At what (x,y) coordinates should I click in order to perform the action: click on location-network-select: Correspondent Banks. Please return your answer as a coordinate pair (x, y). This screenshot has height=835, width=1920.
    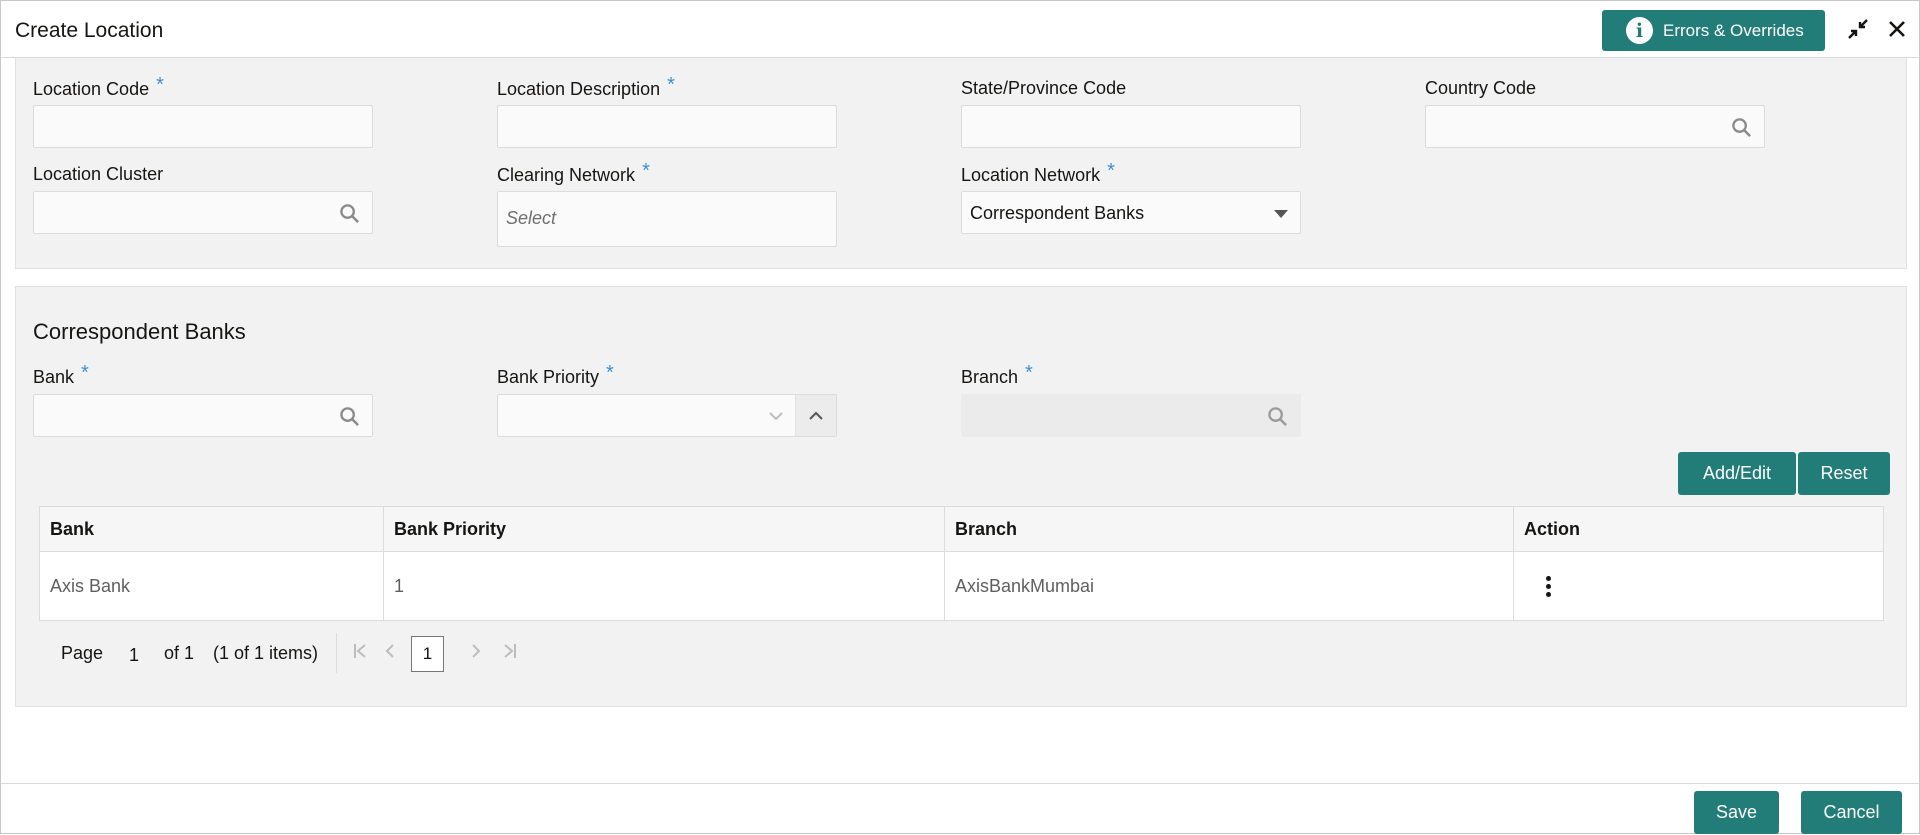
    Looking at the image, I should click on (1131, 212).